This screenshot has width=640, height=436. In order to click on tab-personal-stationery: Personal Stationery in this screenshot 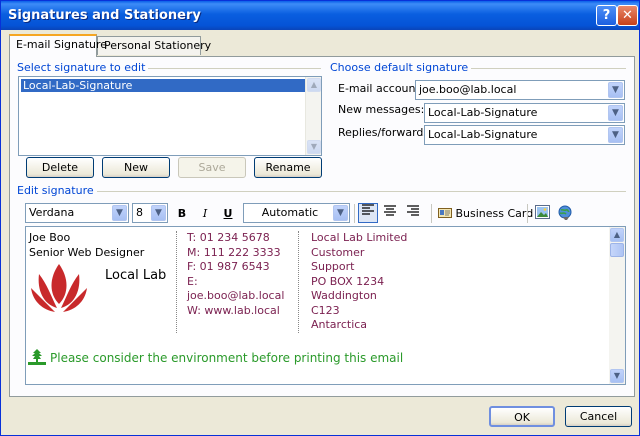, I will do `click(154, 45)`.